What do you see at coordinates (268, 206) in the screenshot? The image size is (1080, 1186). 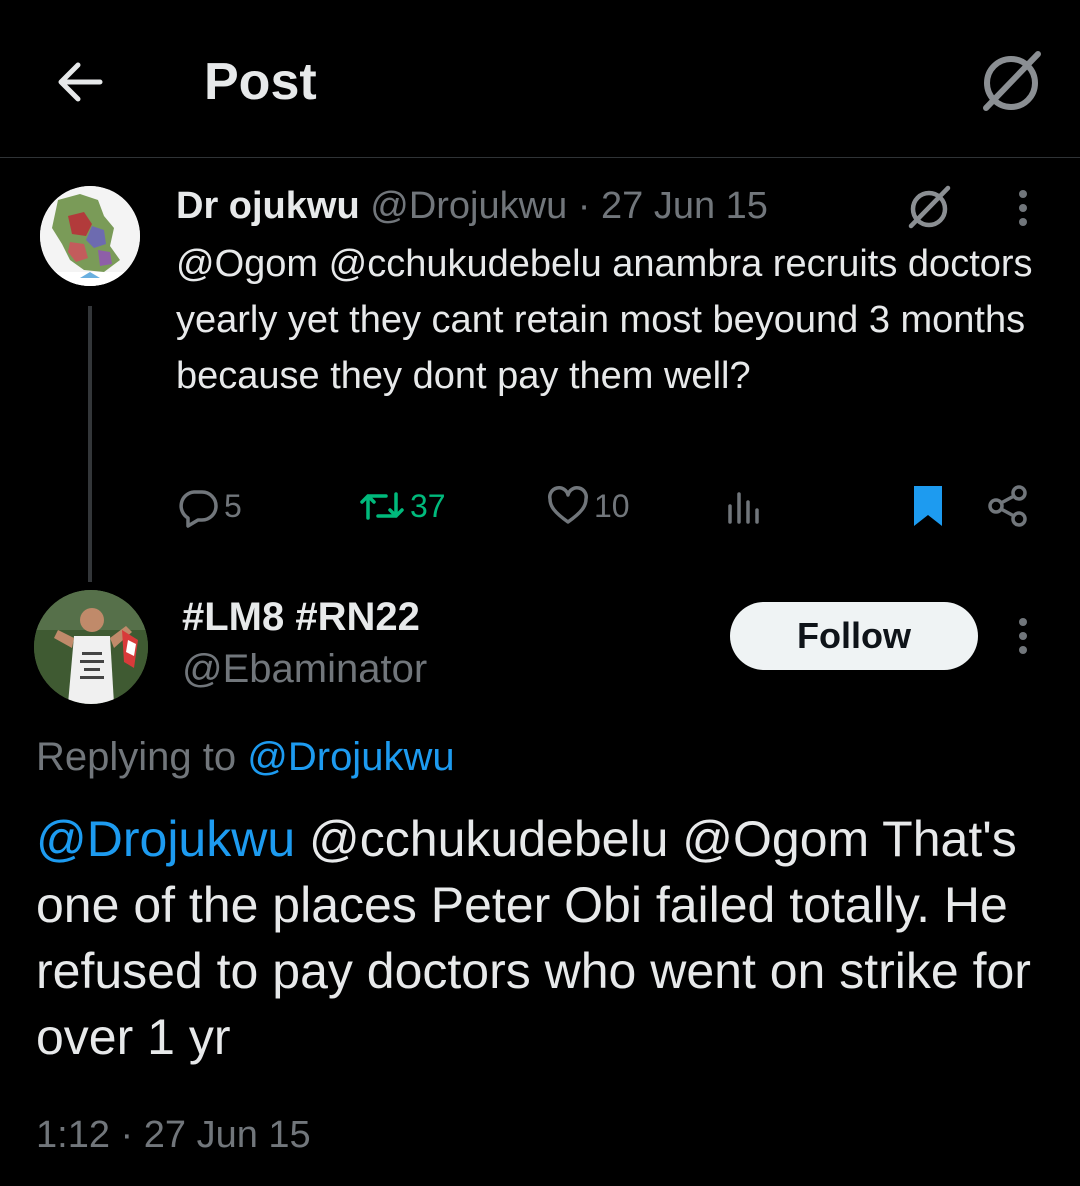 I see `author-name: Dr ojukwu` at bounding box center [268, 206].